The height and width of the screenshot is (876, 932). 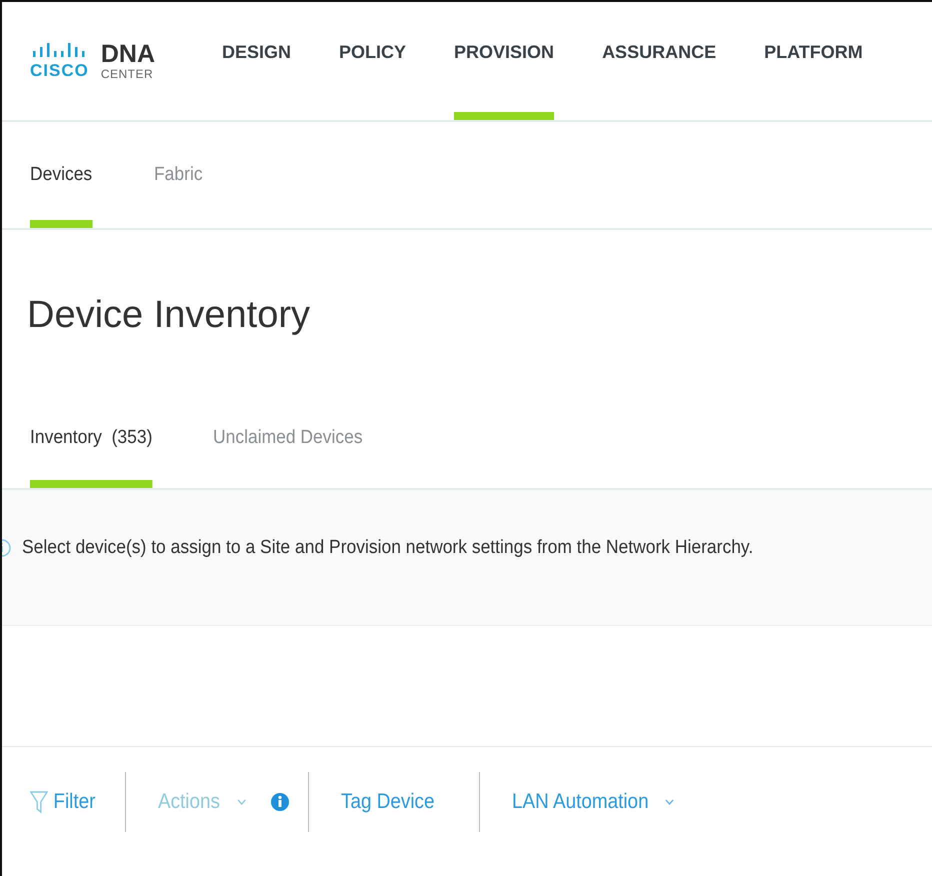 I want to click on nav-tab: DESIGN, so click(x=257, y=61).